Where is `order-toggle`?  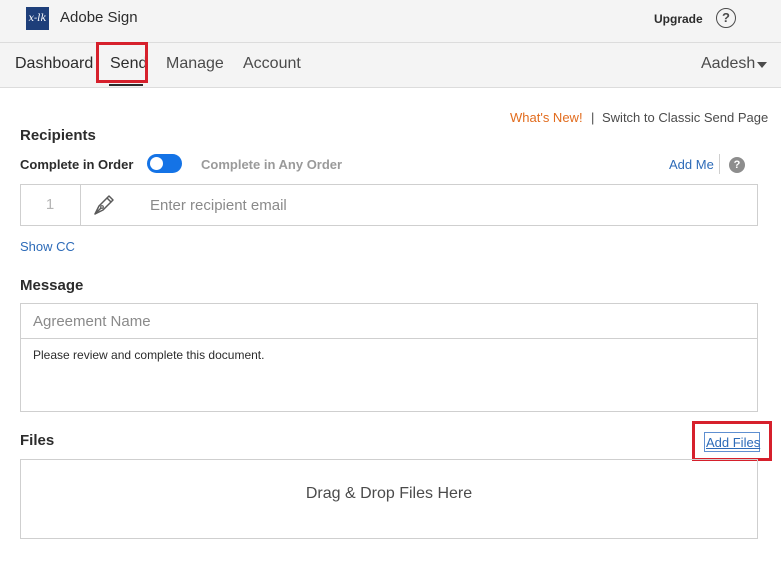
order-toggle is located at coordinates (164, 163).